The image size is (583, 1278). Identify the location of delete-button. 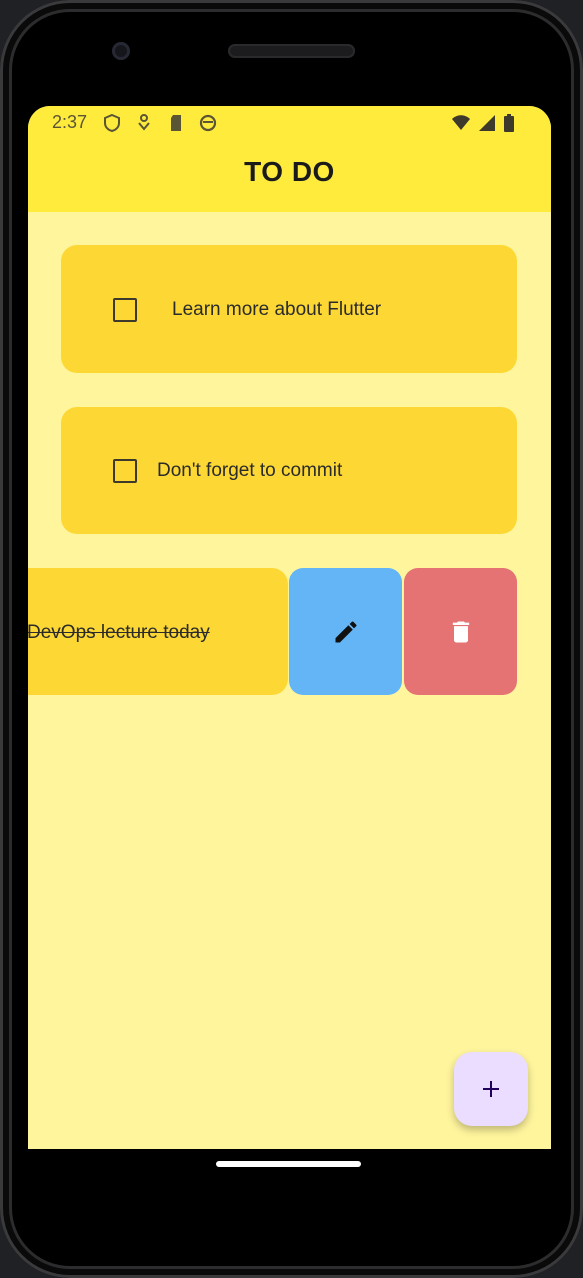
(460, 631).